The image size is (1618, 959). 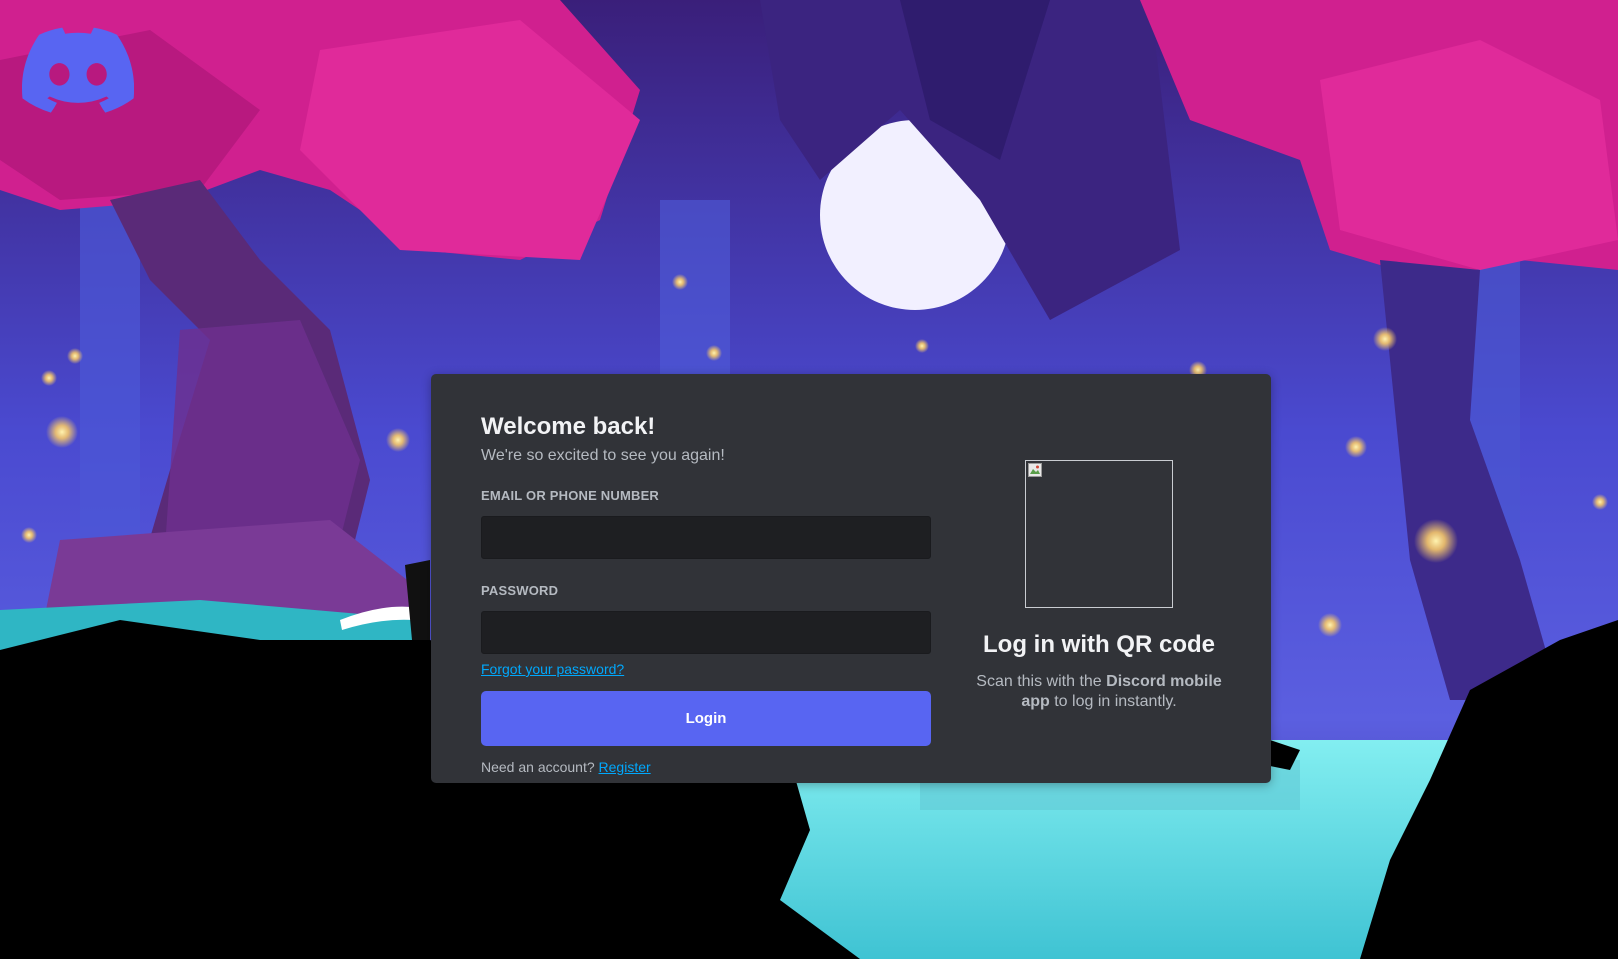 I want to click on qr-text-after: to log in instantly., so click(x=1115, y=701).